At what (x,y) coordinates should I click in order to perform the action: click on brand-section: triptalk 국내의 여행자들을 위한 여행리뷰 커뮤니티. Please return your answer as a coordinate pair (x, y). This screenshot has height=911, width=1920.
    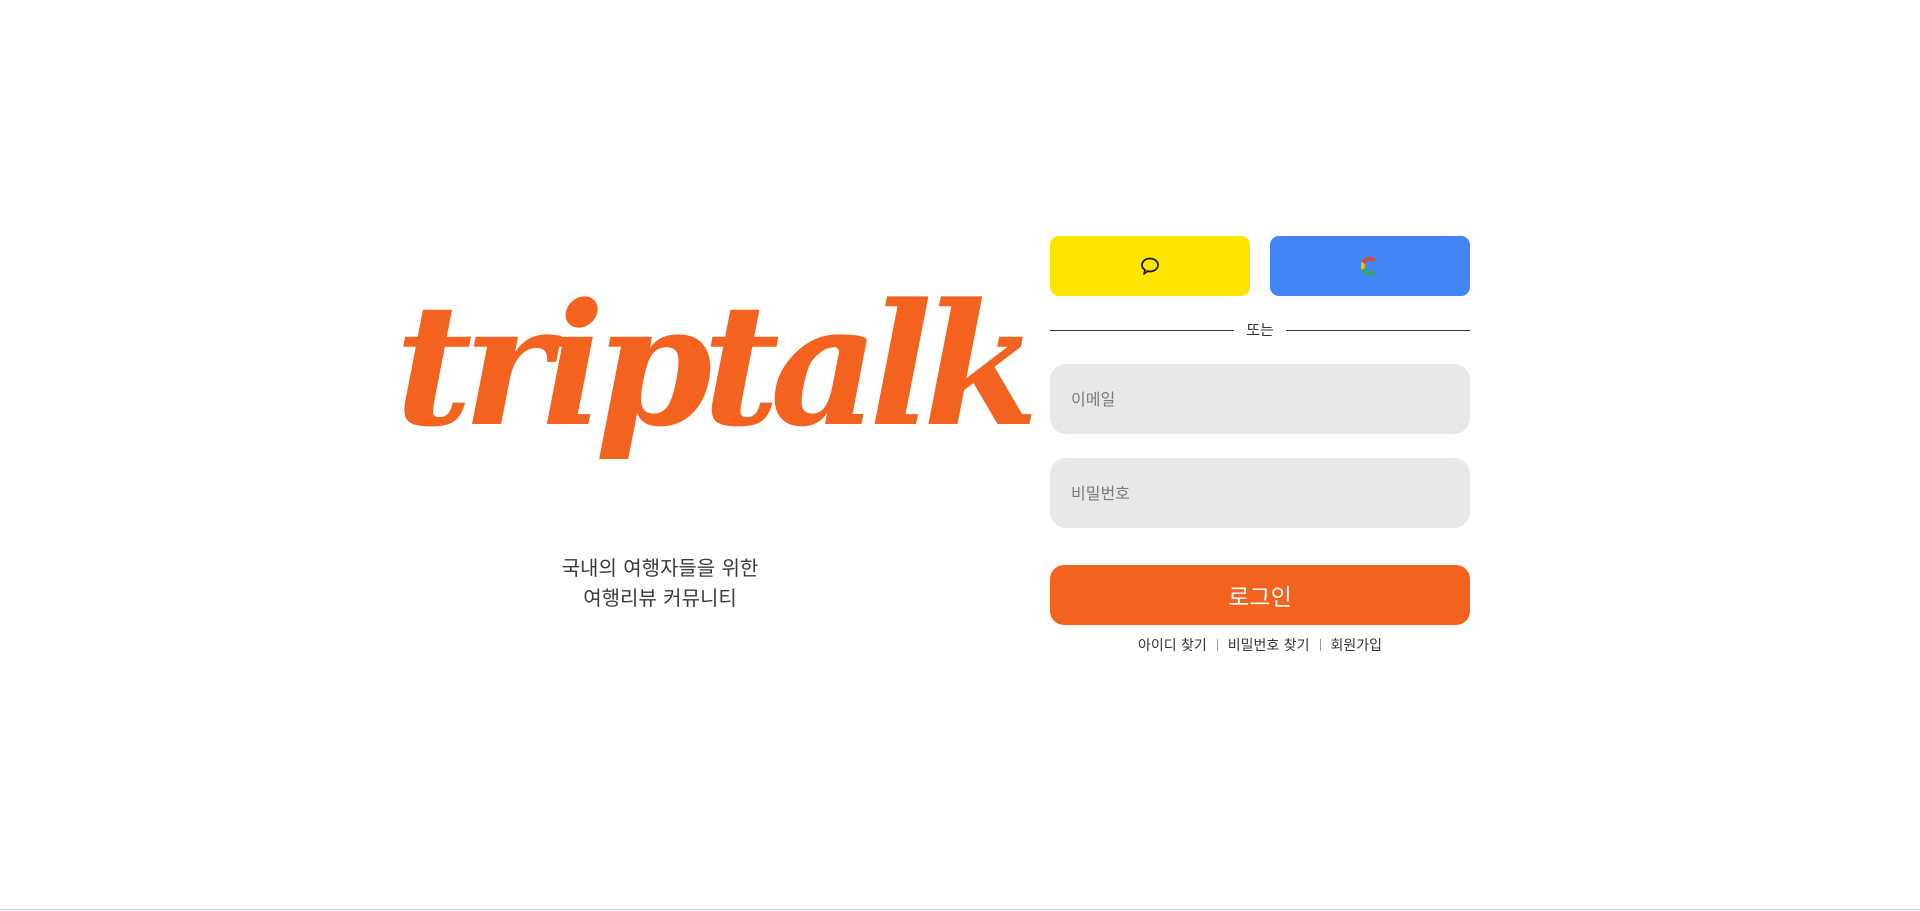
    Looking at the image, I should click on (717, 450).